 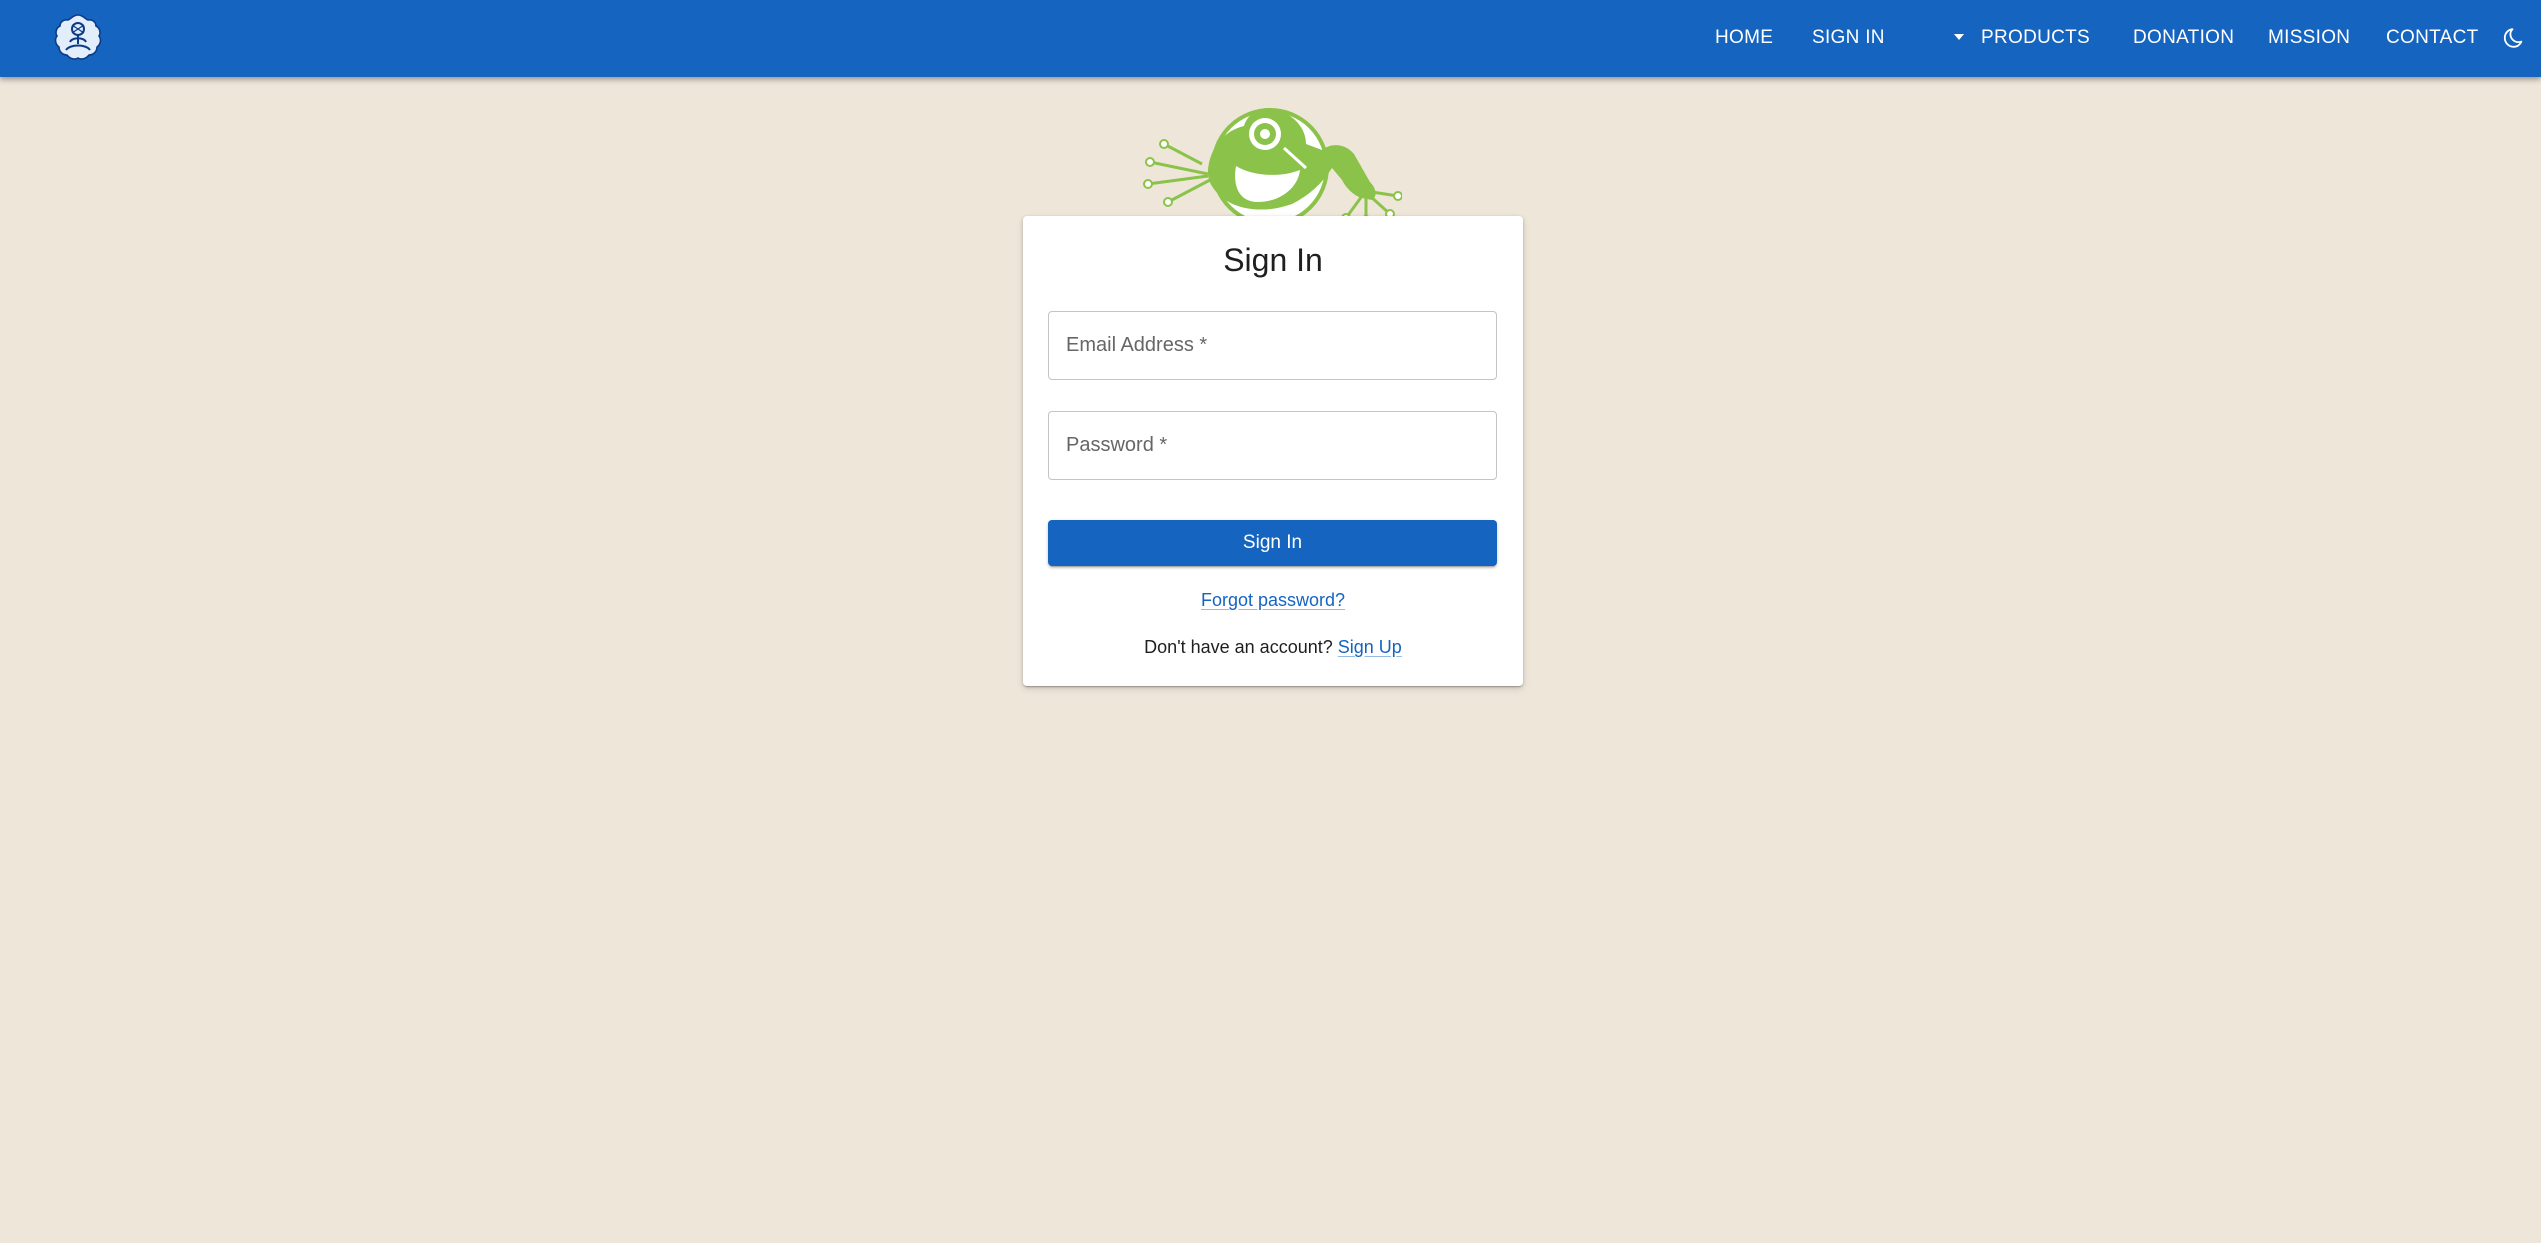 I want to click on nav-products: PRODUCTS, so click(x=2035, y=38).